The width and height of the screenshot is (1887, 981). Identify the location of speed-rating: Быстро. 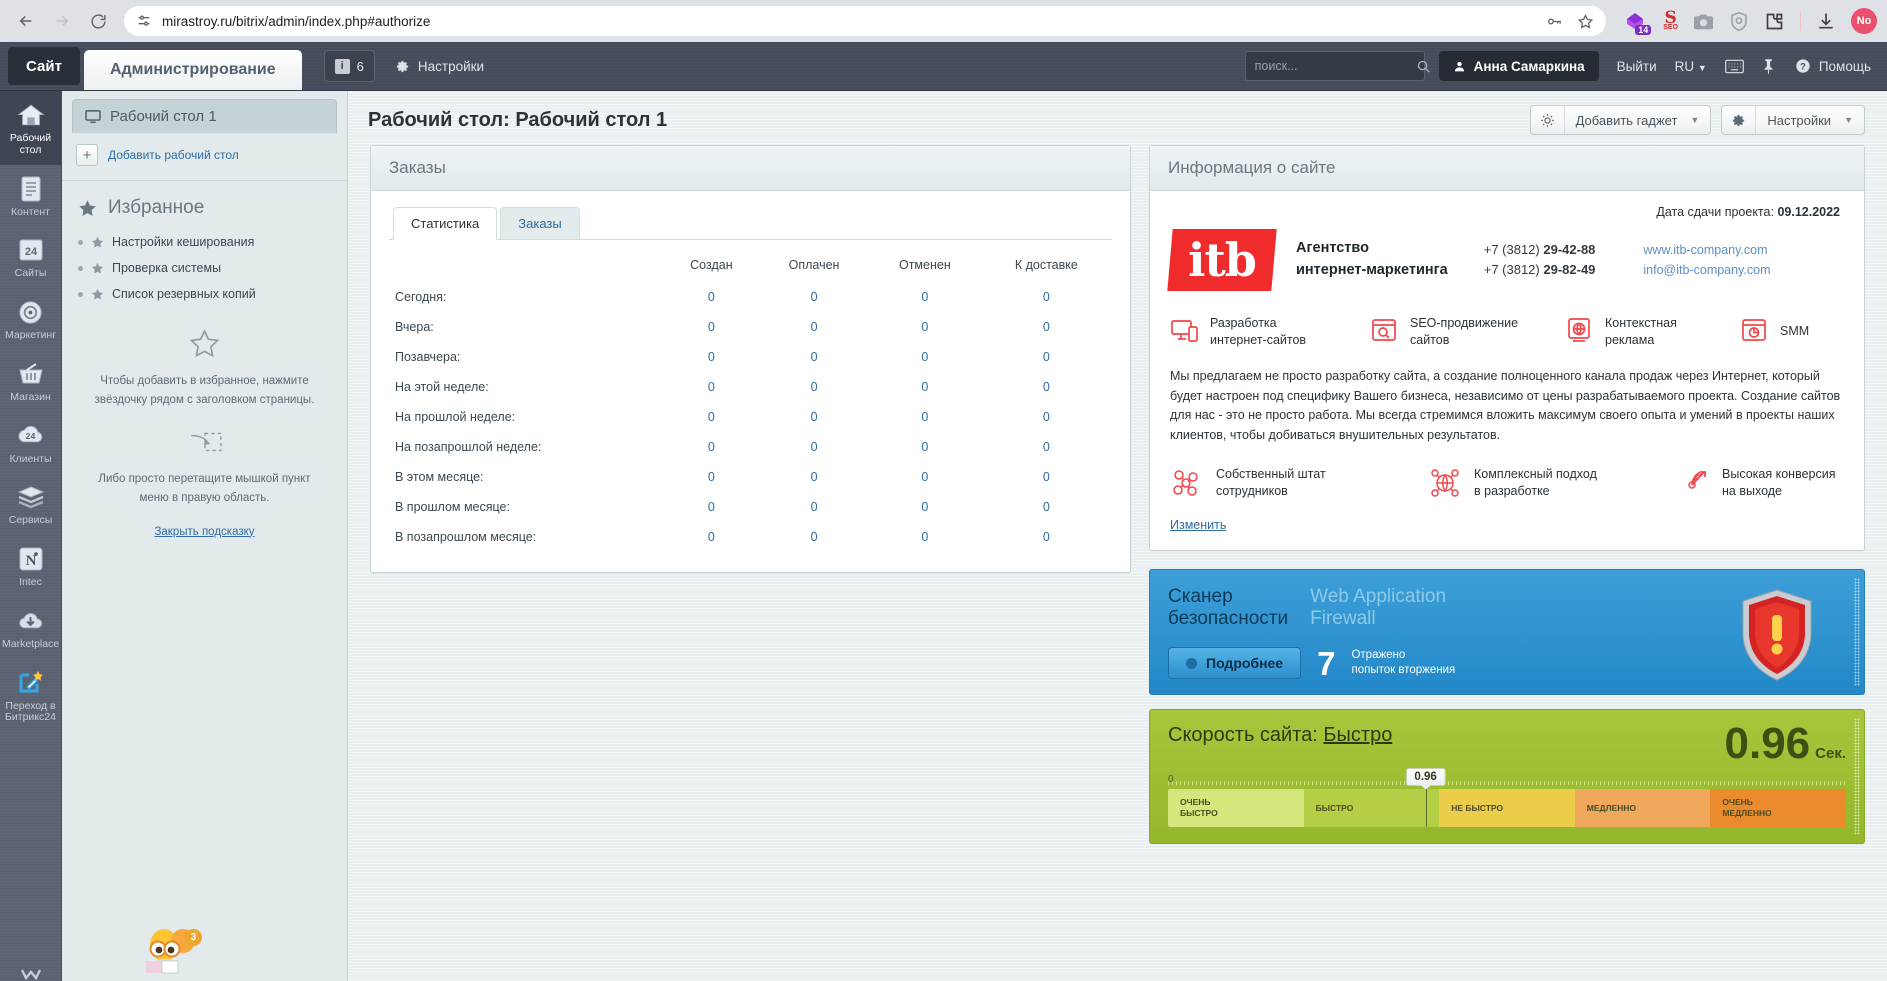
(1357, 735).